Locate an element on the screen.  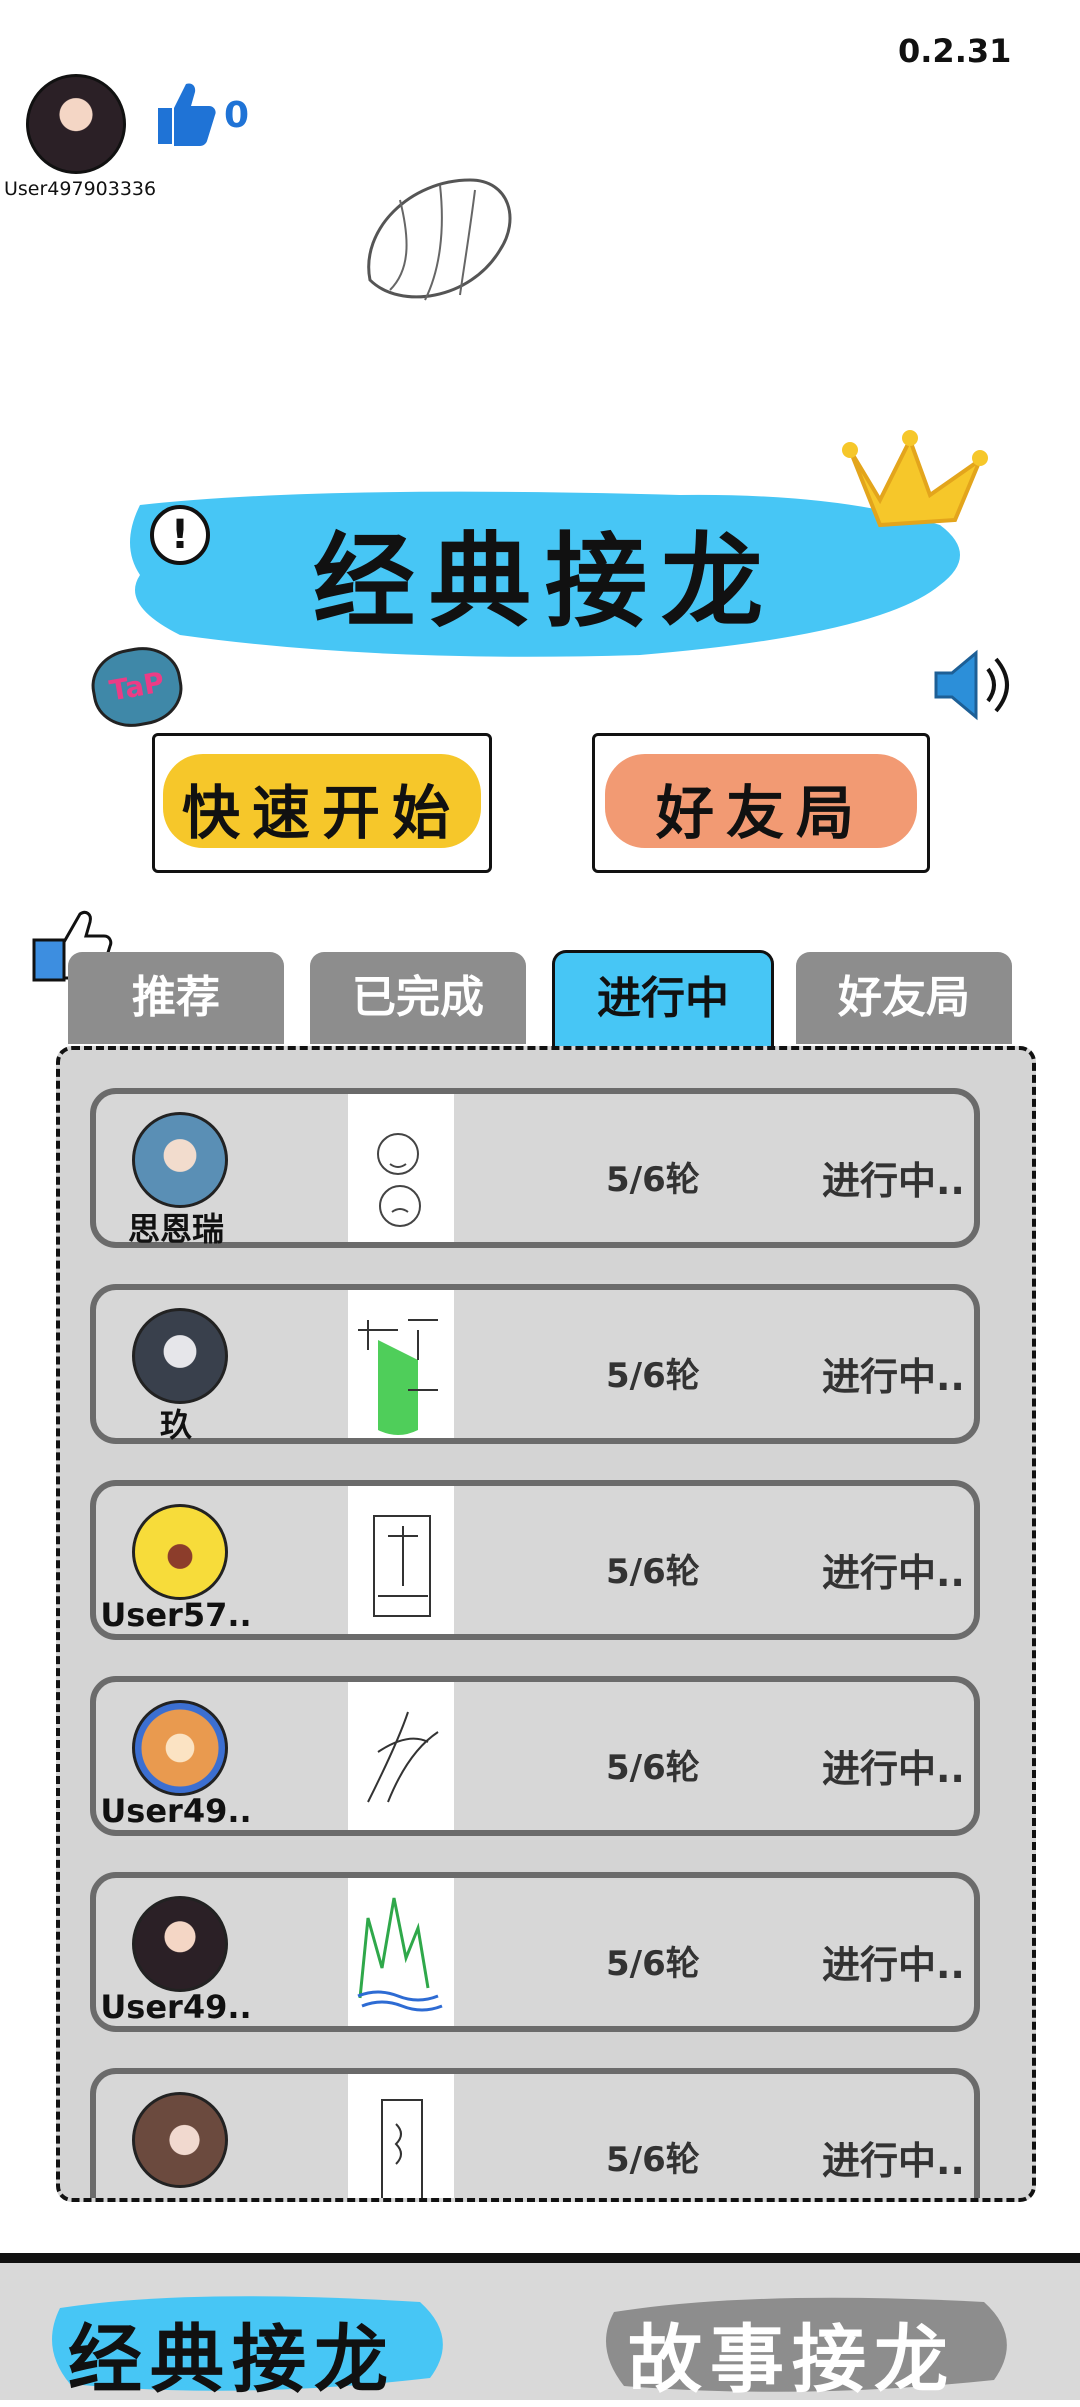
tab-friend-games: 好友局 is located at coordinates (904, 998).